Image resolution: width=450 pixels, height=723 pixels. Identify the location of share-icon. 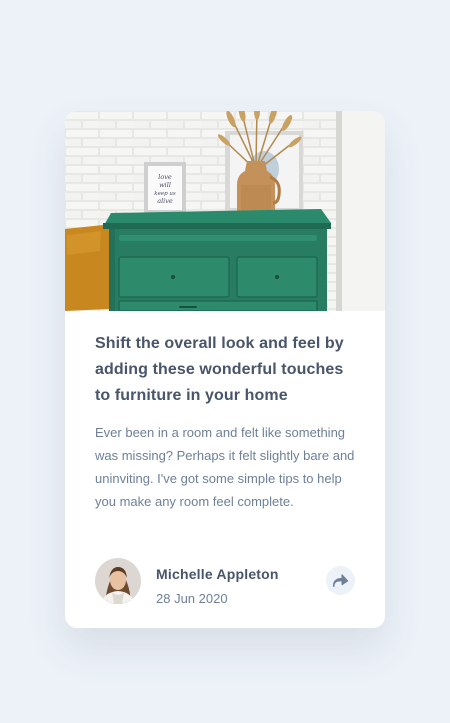
(340, 580).